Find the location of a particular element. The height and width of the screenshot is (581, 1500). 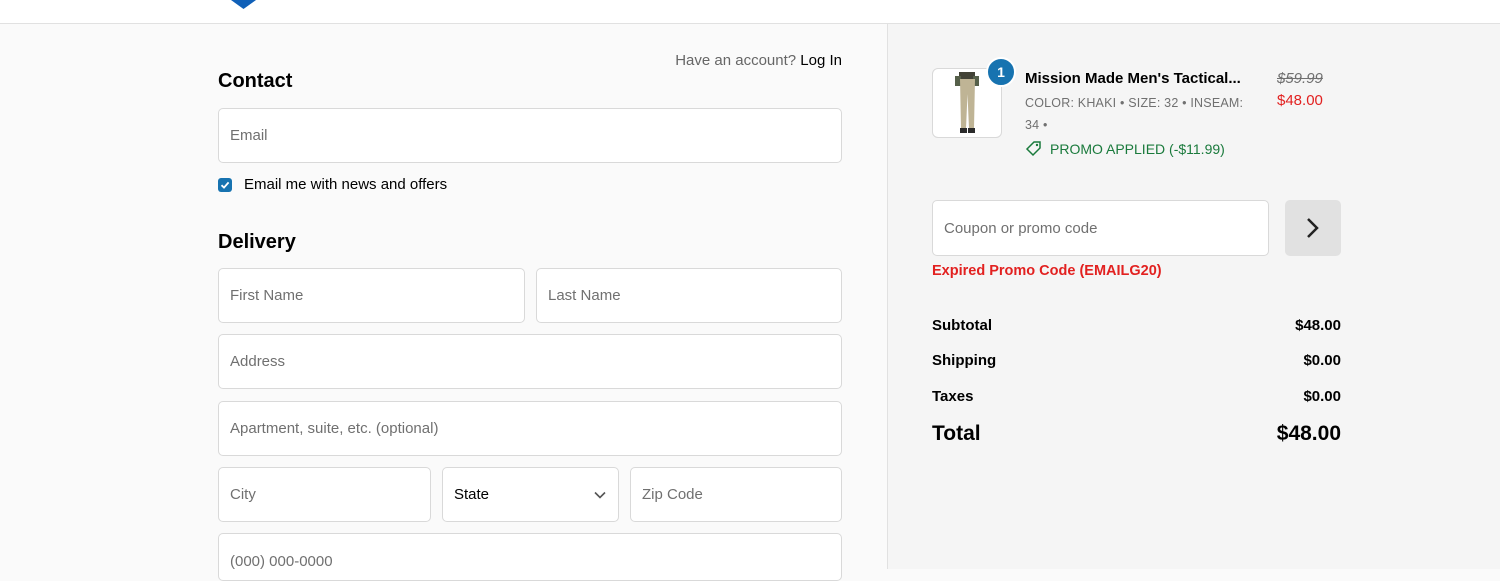

apartment-input: Apartment, suite, etc. (optional) is located at coordinates (530, 428).